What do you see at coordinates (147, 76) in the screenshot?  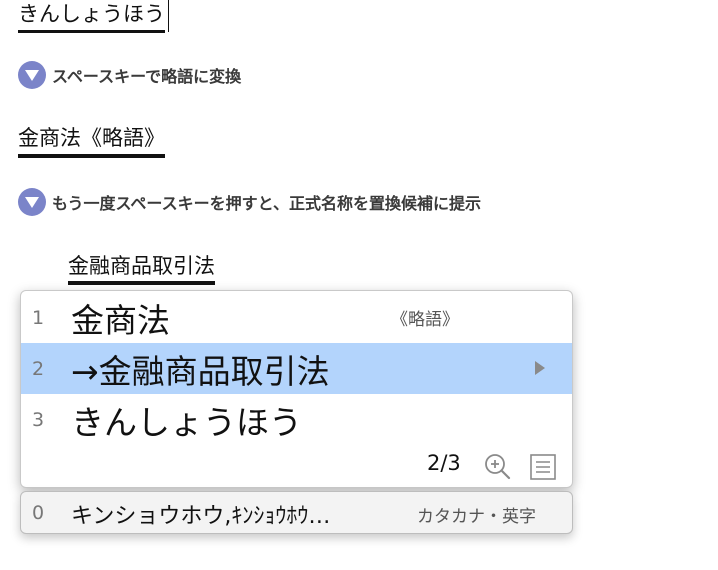 I see `step-label-1: スペースキーで略語に変換` at bounding box center [147, 76].